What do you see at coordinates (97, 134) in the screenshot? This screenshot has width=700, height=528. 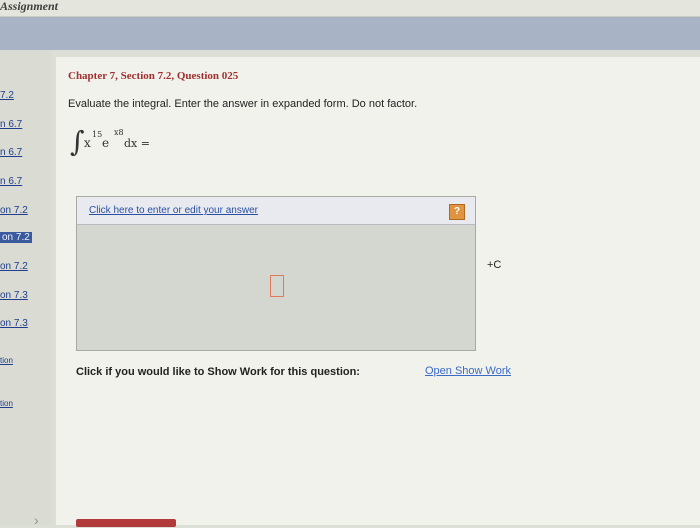 I see `integrand-x-exponent: 15` at bounding box center [97, 134].